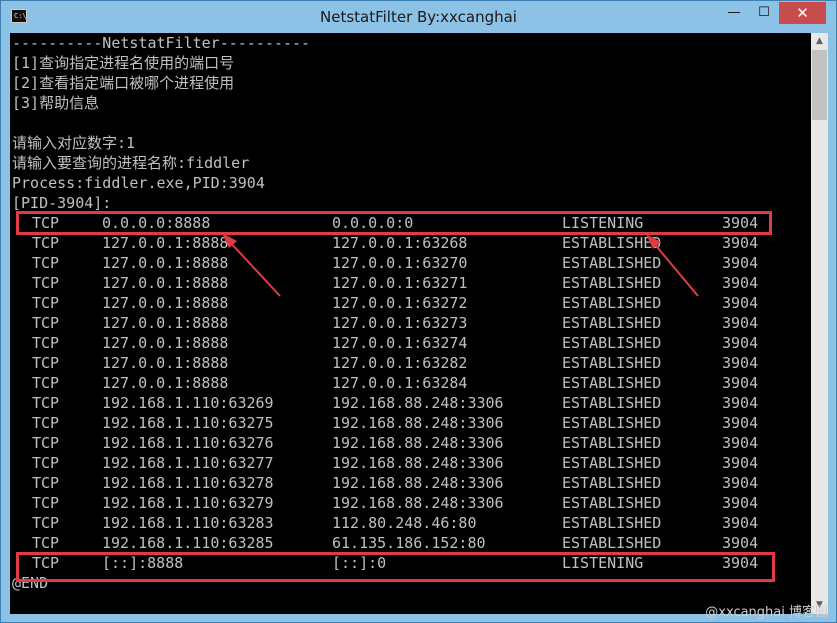 This screenshot has width=837, height=623. What do you see at coordinates (766, 612) in the screenshot?
I see `watermark: @xxcanghai 博客园` at bounding box center [766, 612].